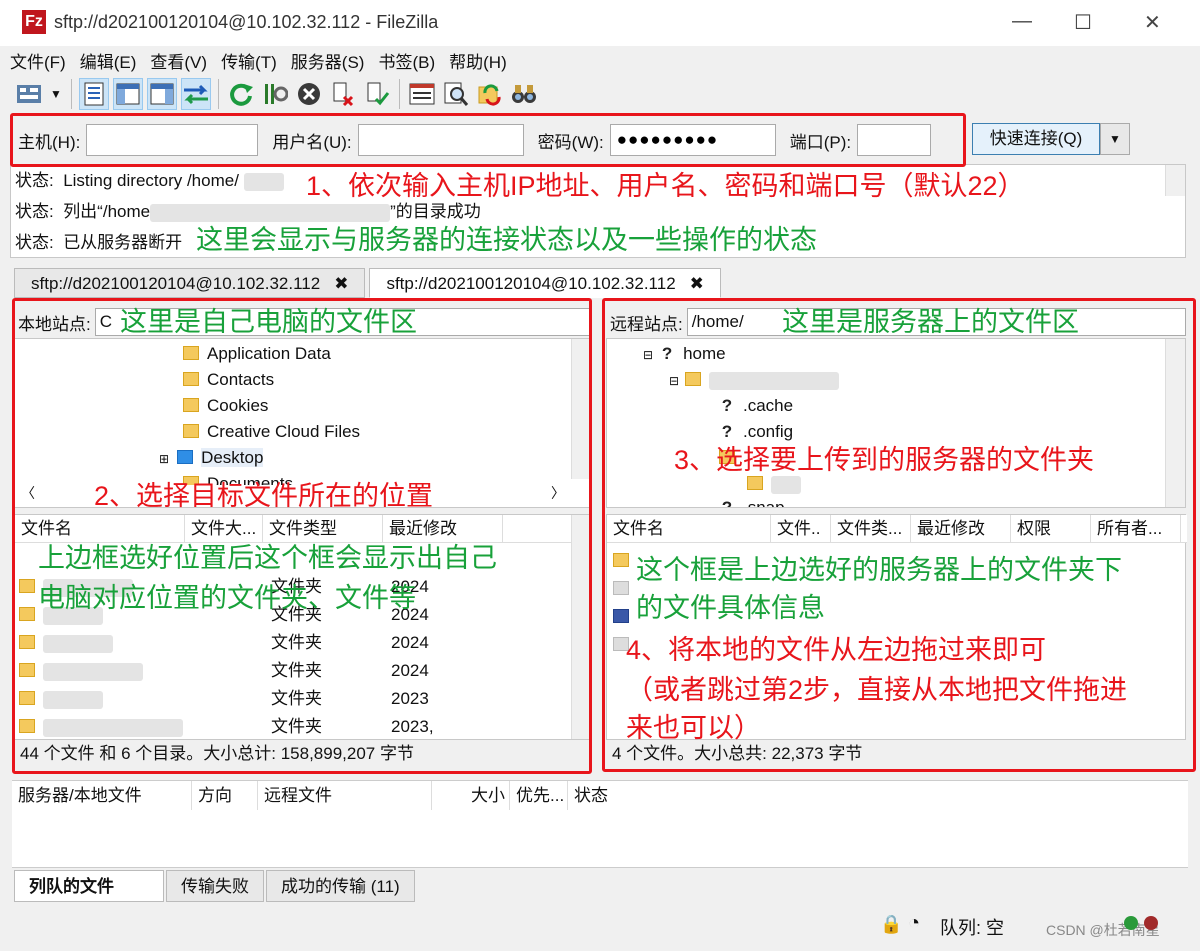  I want to click on queue-status: 队列: 空, so click(972, 928).